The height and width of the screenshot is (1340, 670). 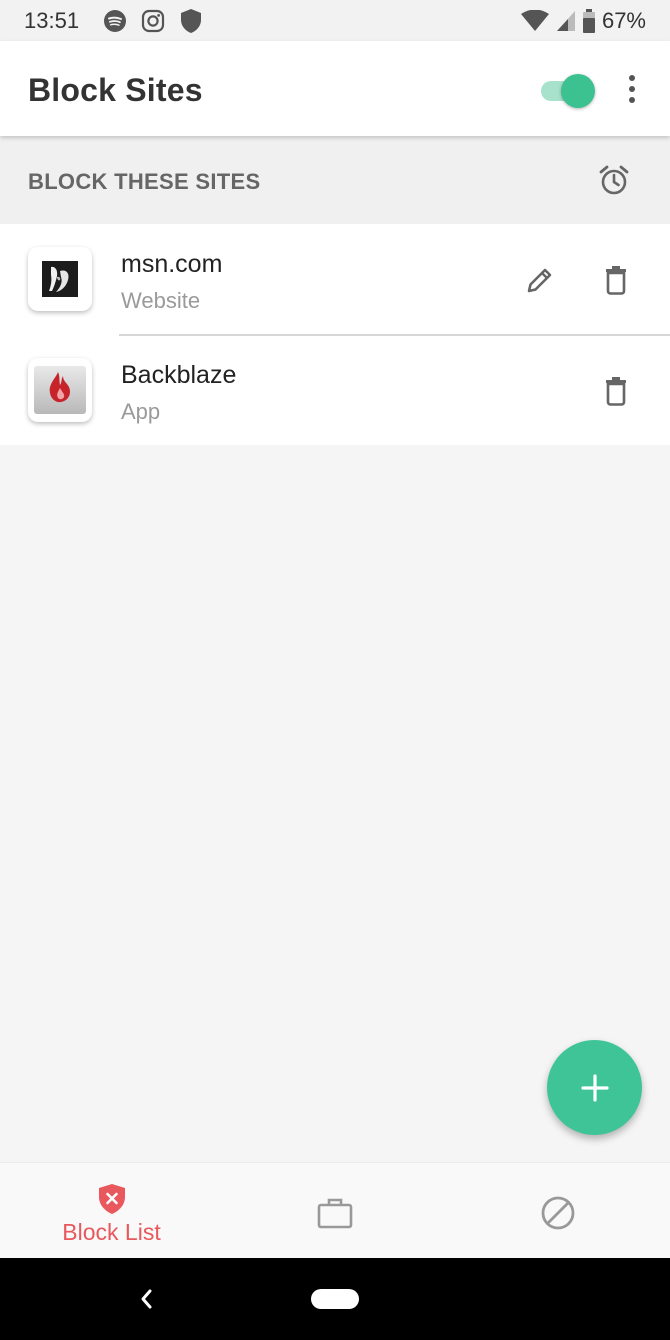 I want to click on blocked-icon, so click(x=558, y=1213).